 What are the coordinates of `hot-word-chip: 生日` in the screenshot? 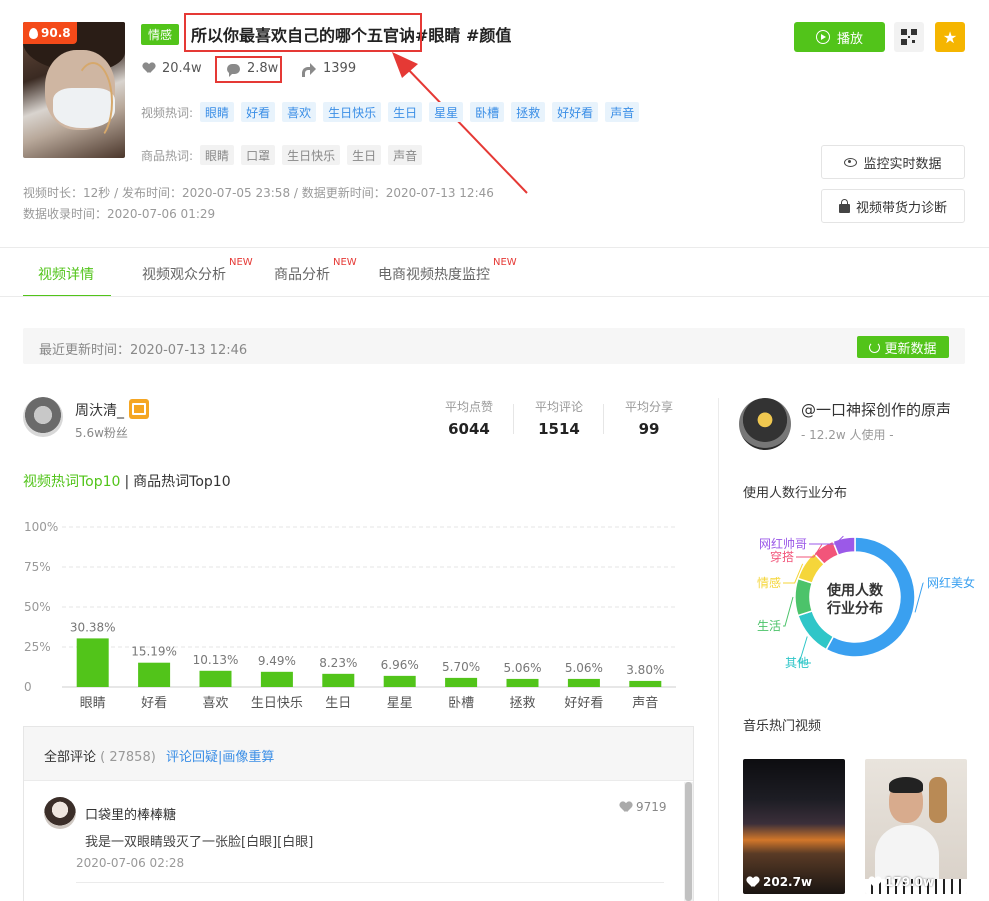 It's located at (405, 112).